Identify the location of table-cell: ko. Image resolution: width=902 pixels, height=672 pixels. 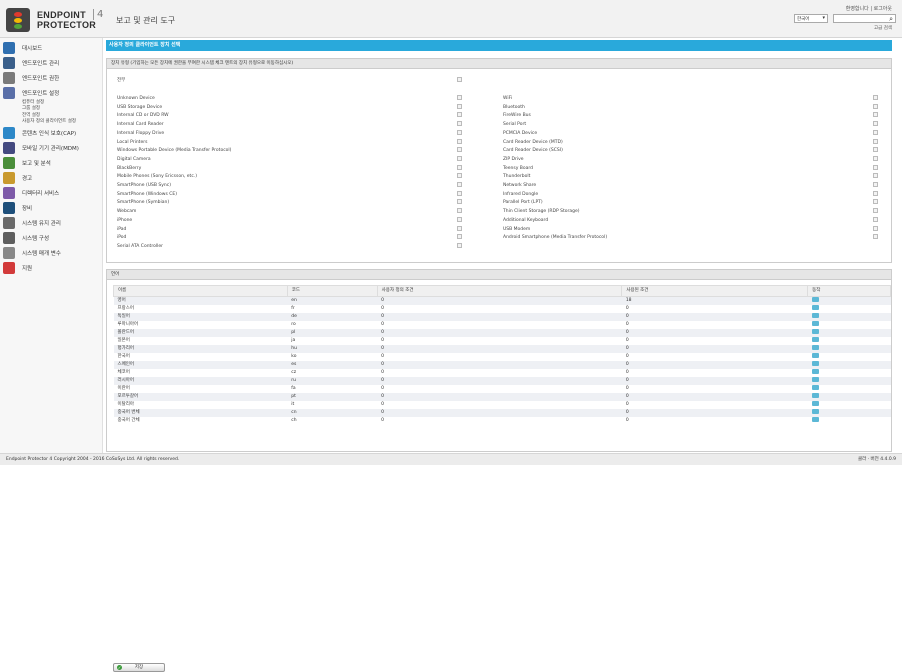
(294, 356).